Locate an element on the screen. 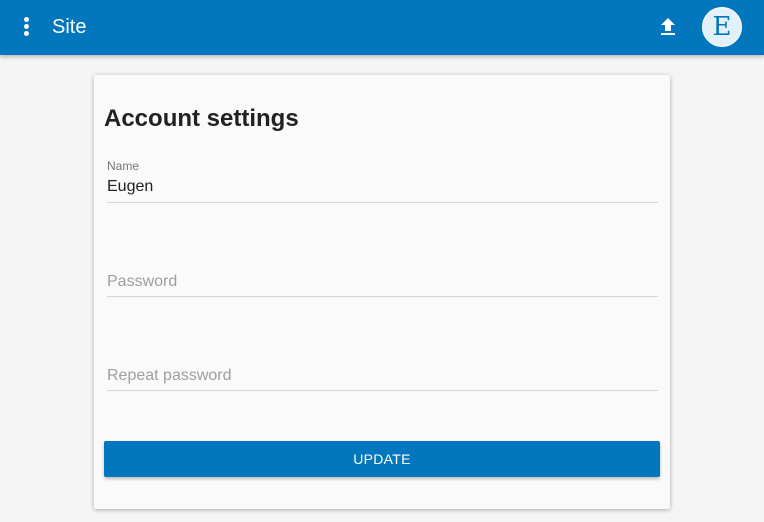 The width and height of the screenshot is (764, 522). repeat-password-input is located at coordinates (382, 376).